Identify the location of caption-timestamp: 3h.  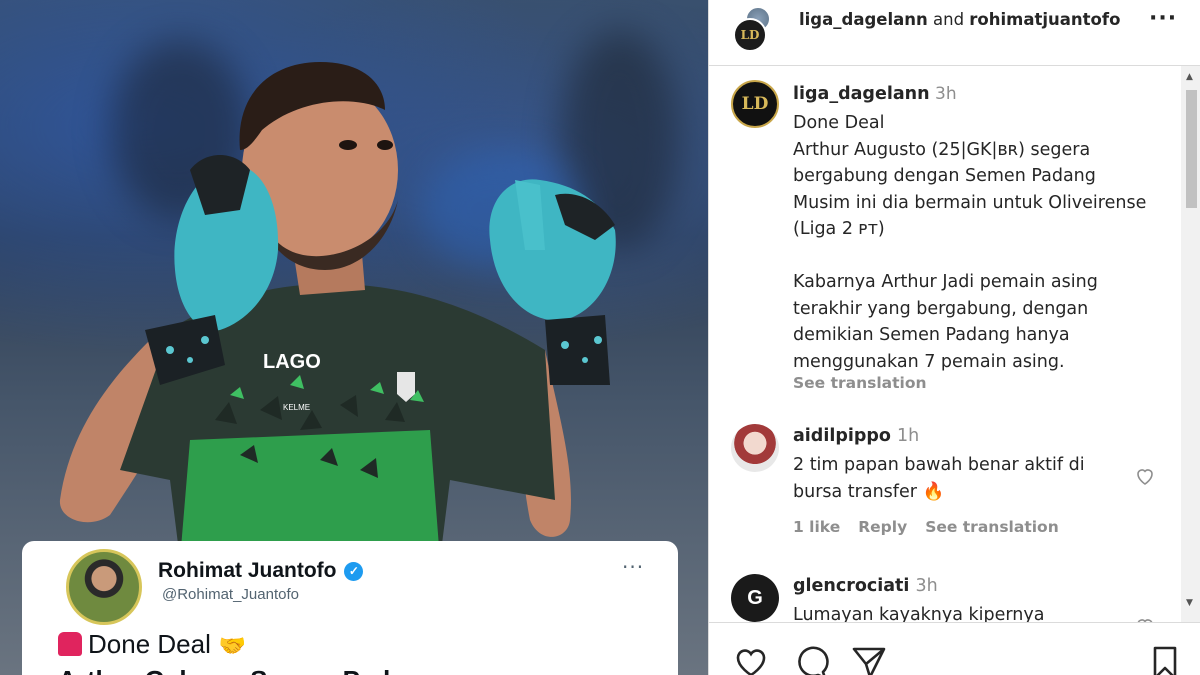
(946, 94).